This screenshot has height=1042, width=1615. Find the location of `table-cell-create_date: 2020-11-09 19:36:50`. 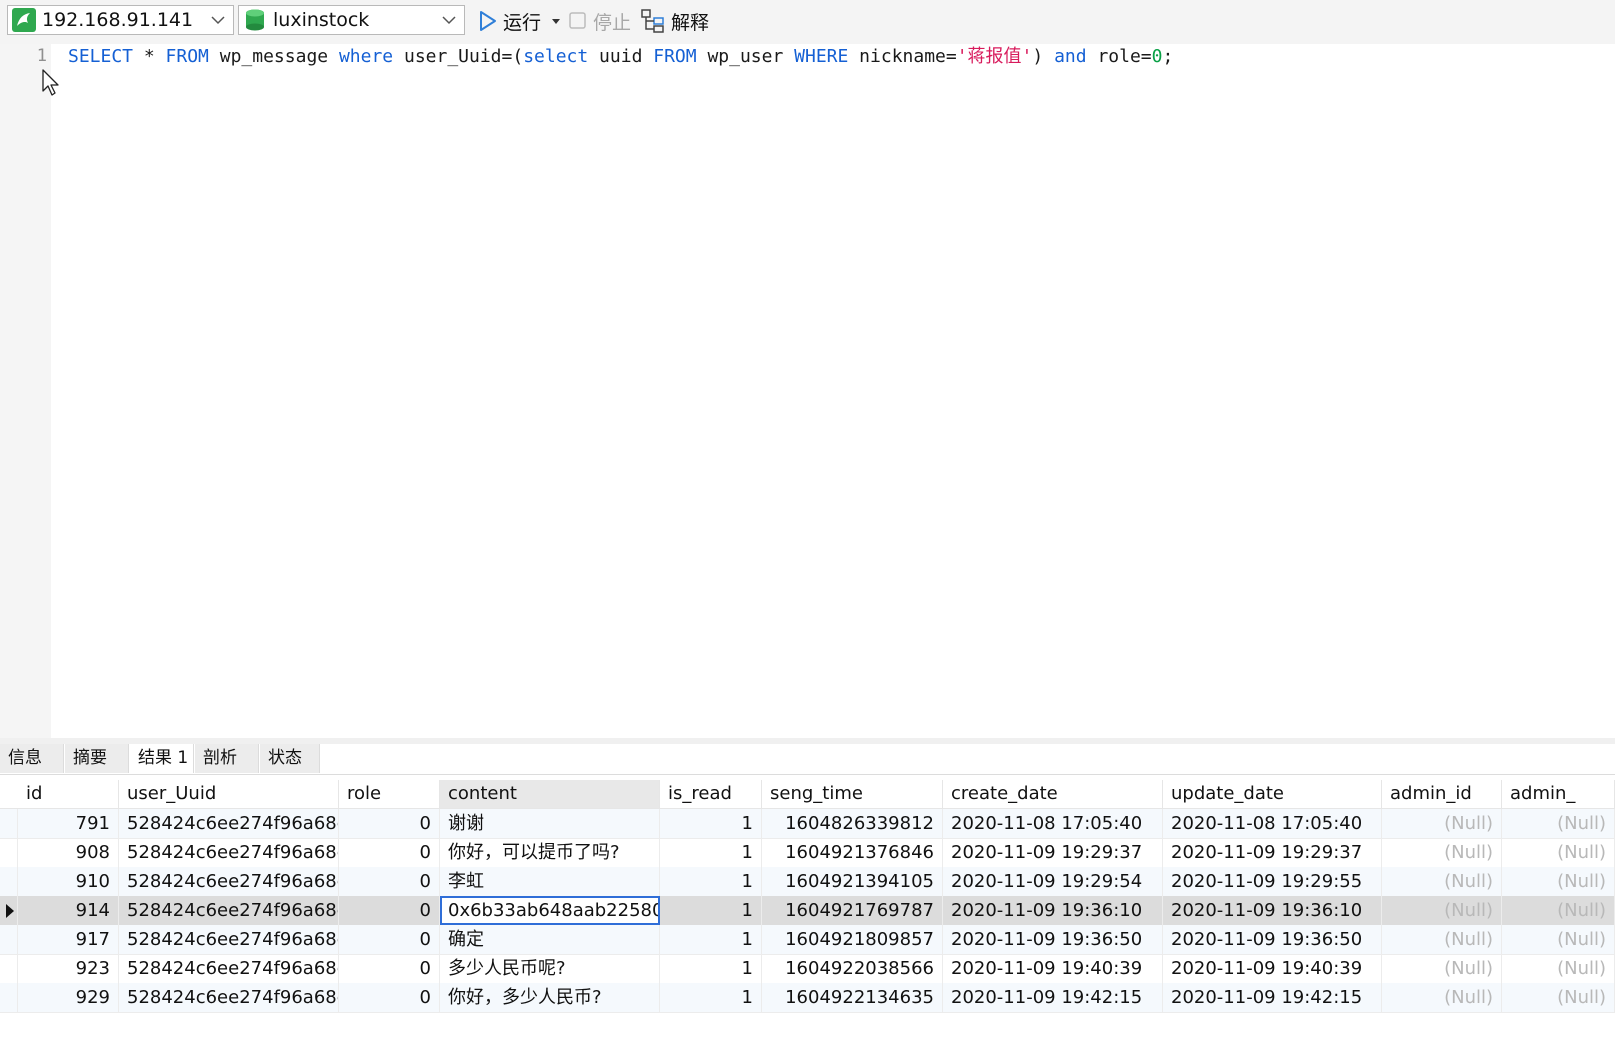

table-cell-create_date: 2020-11-09 19:36:50 is located at coordinates (1053, 939).